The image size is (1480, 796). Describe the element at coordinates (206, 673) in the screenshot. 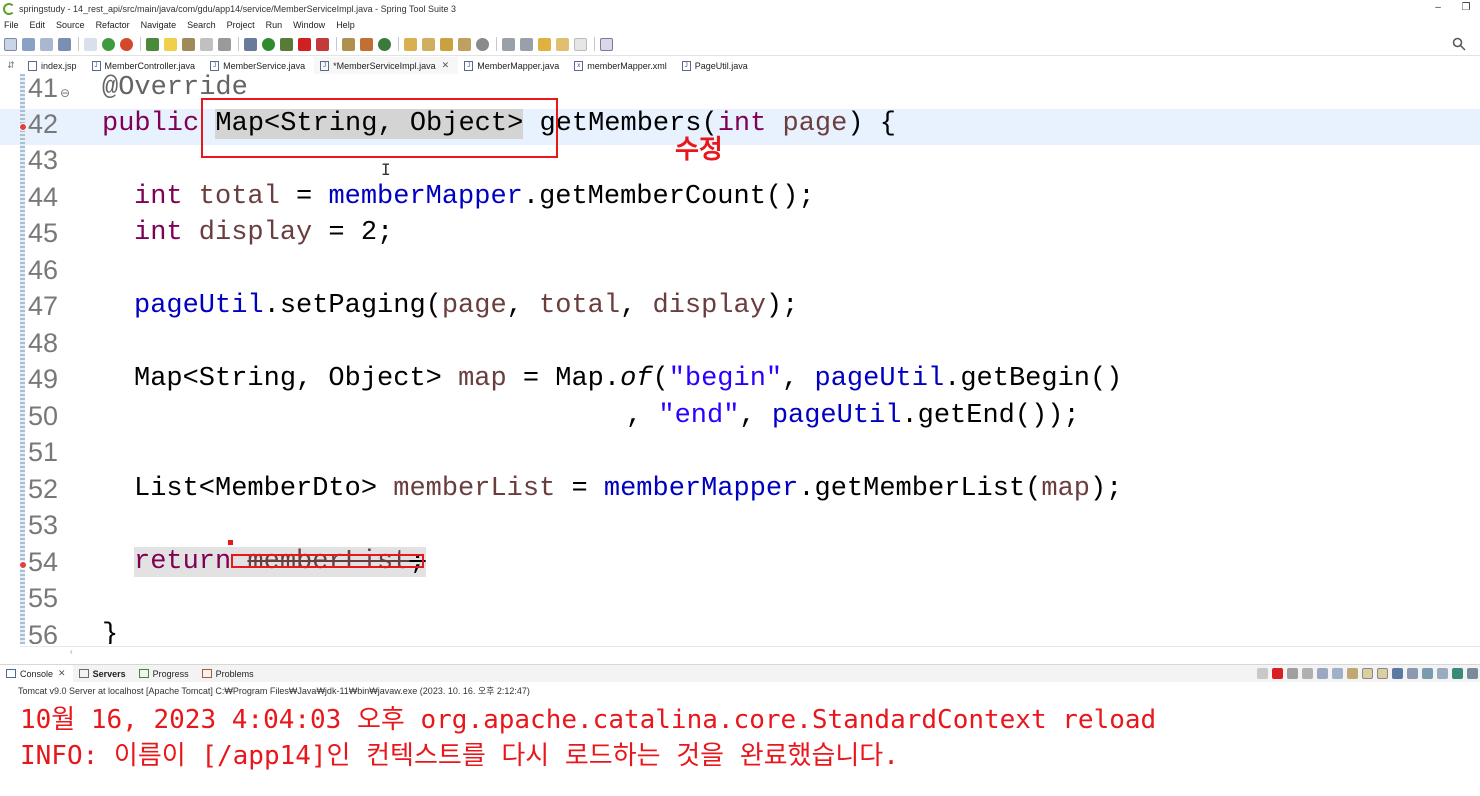

I see `problems-icon` at that location.